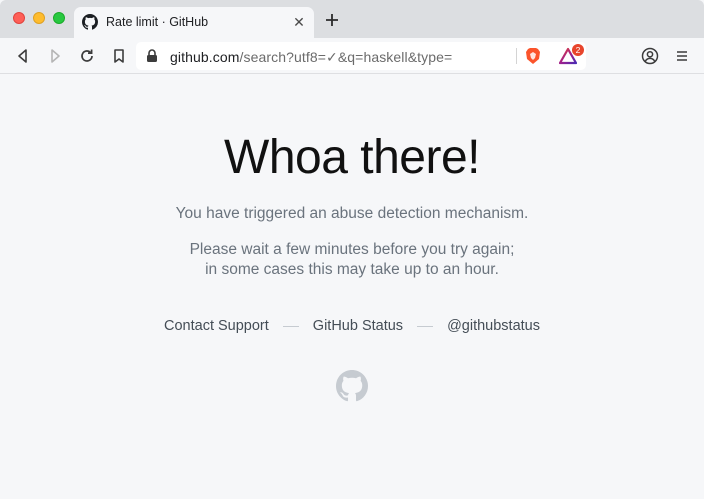 The height and width of the screenshot is (499, 704). I want to click on tab-rate-limit: Rate limit · GitHub ✕, so click(194, 22).